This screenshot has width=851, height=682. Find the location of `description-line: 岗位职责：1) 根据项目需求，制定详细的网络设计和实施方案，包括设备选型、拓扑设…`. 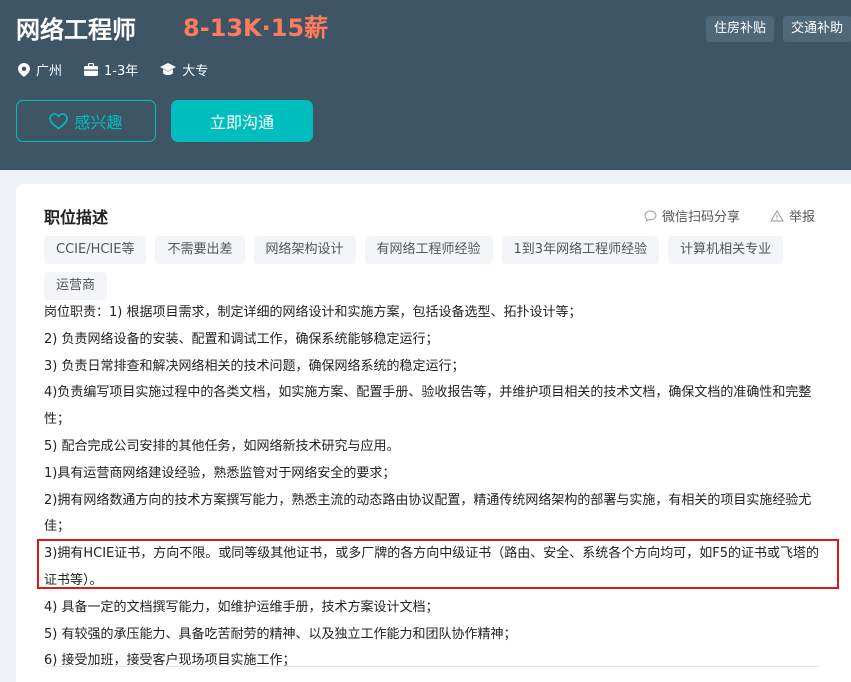

description-line: 岗位职责：1) 根据项目需求，制定详细的网络设计和实施方案，包括设备选型、拓扑设… is located at coordinates (313, 312).